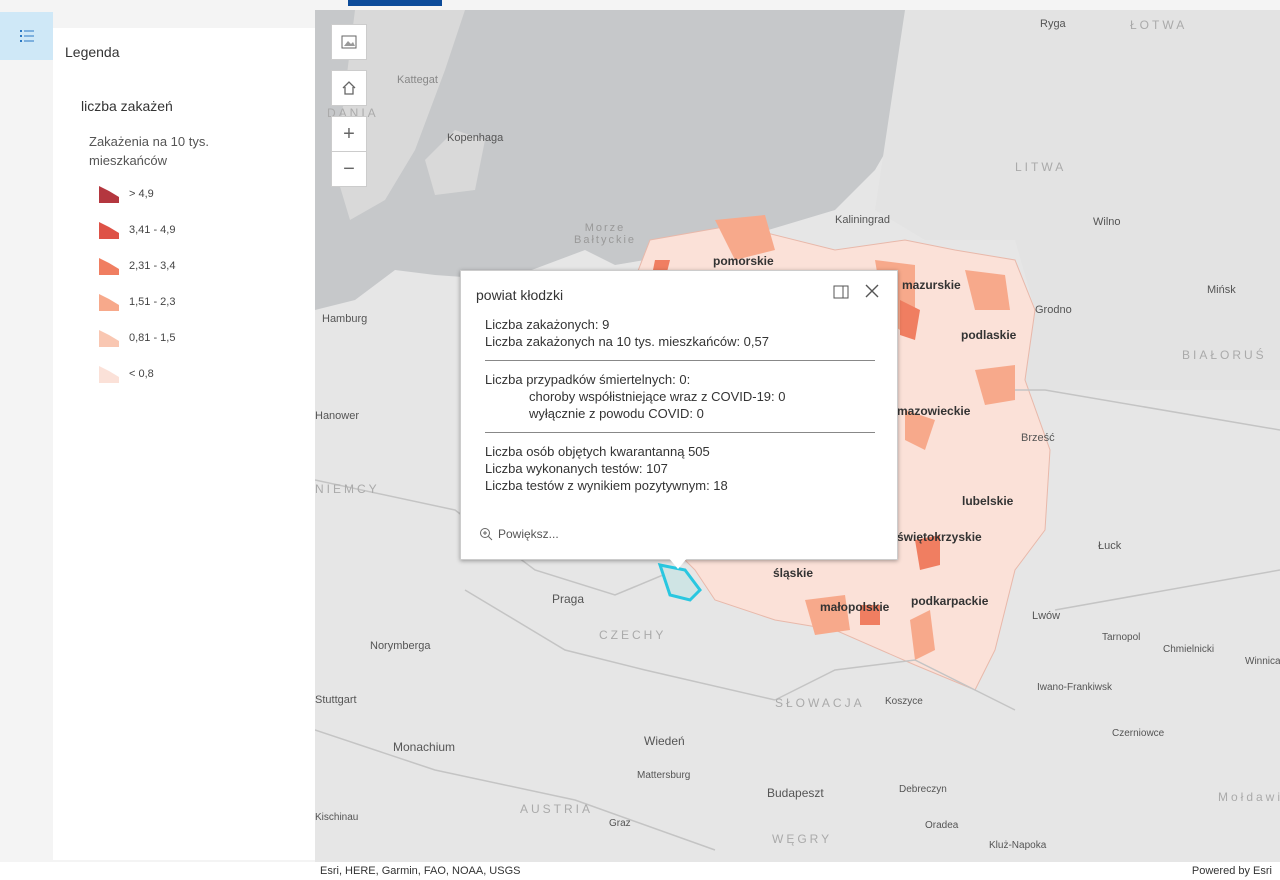 Image resolution: width=1280 pixels, height=880 pixels. I want to click on city-label: Norymberga, so click(400, 646).